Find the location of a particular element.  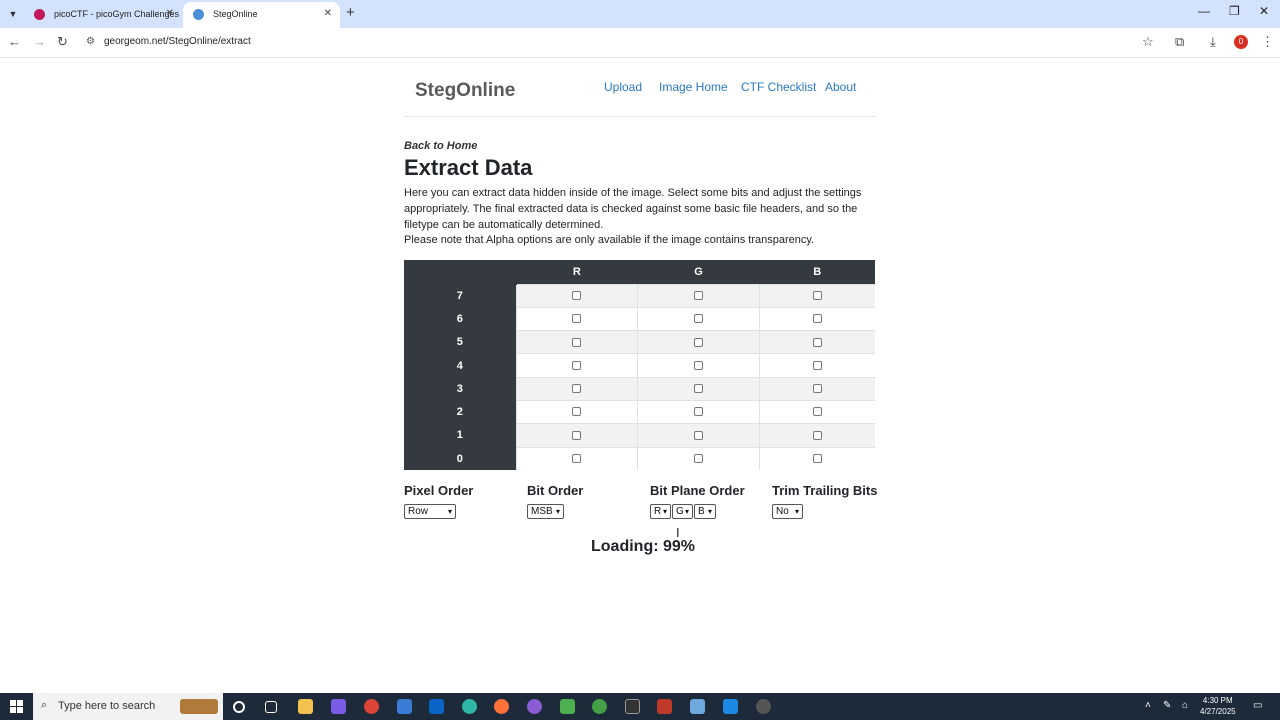

system-clock: 4:30 PM 4/27/2025 is located at coordinates (1218, 706).